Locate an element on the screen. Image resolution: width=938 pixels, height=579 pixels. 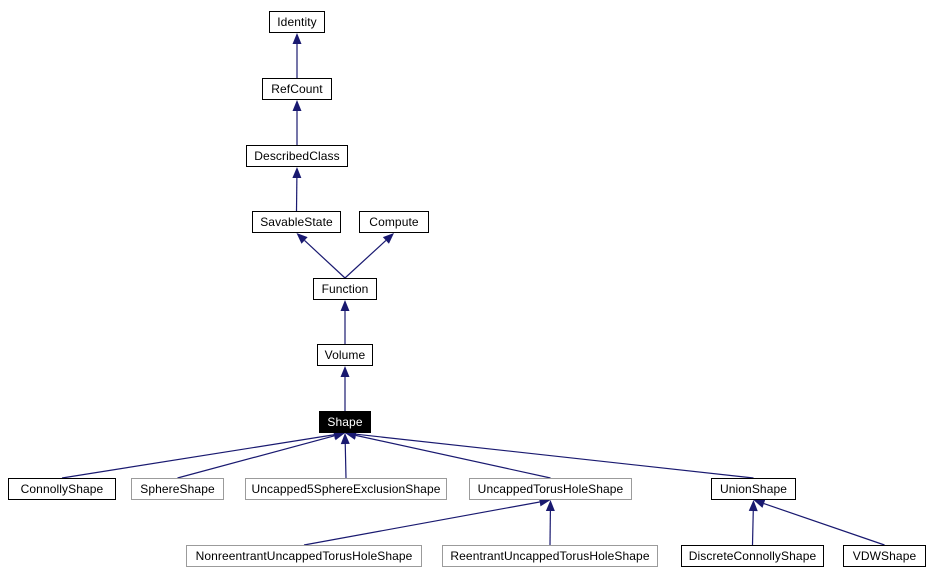
class-node-label: UnionShape is located at coordinates (753, 489).